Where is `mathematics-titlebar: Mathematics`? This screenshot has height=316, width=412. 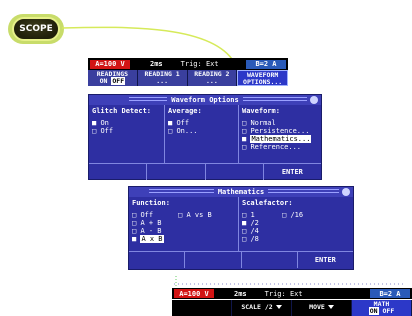 mathematics-titlebar: Mathematics is located at coordinates (241, 192).